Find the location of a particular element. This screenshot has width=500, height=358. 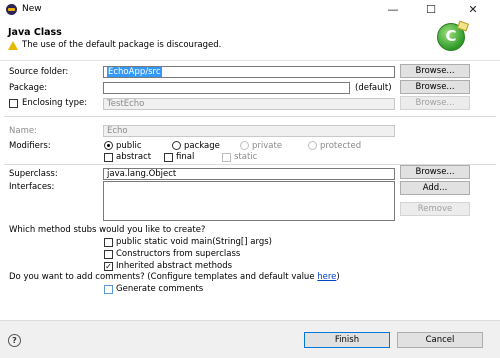

modifier-private-radio is located at coordinates (244, 145).